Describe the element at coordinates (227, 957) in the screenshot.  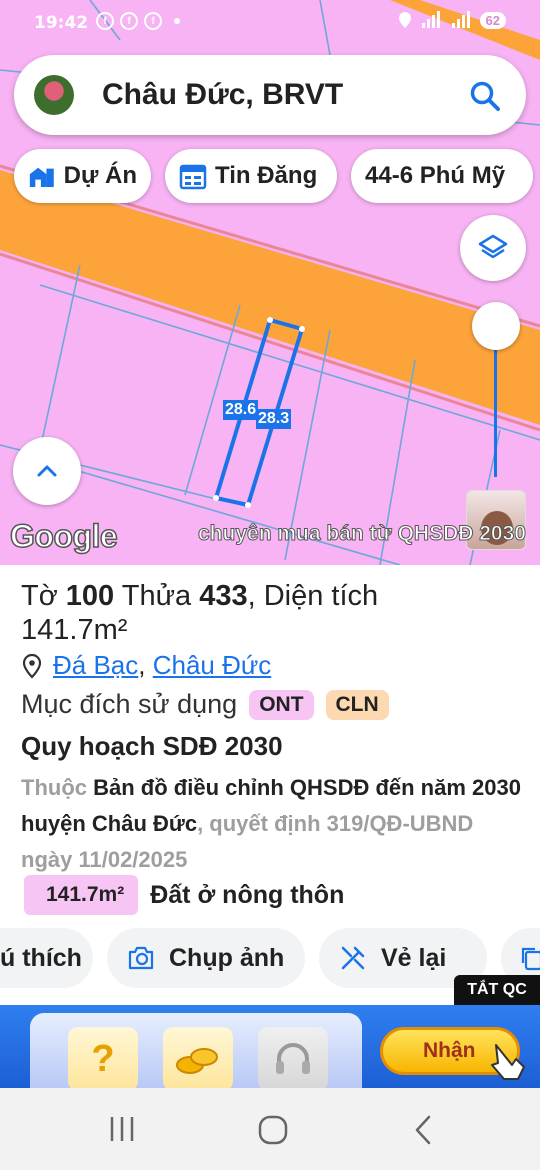
I see `take-photo-label: Chụp ảnh` at that location.